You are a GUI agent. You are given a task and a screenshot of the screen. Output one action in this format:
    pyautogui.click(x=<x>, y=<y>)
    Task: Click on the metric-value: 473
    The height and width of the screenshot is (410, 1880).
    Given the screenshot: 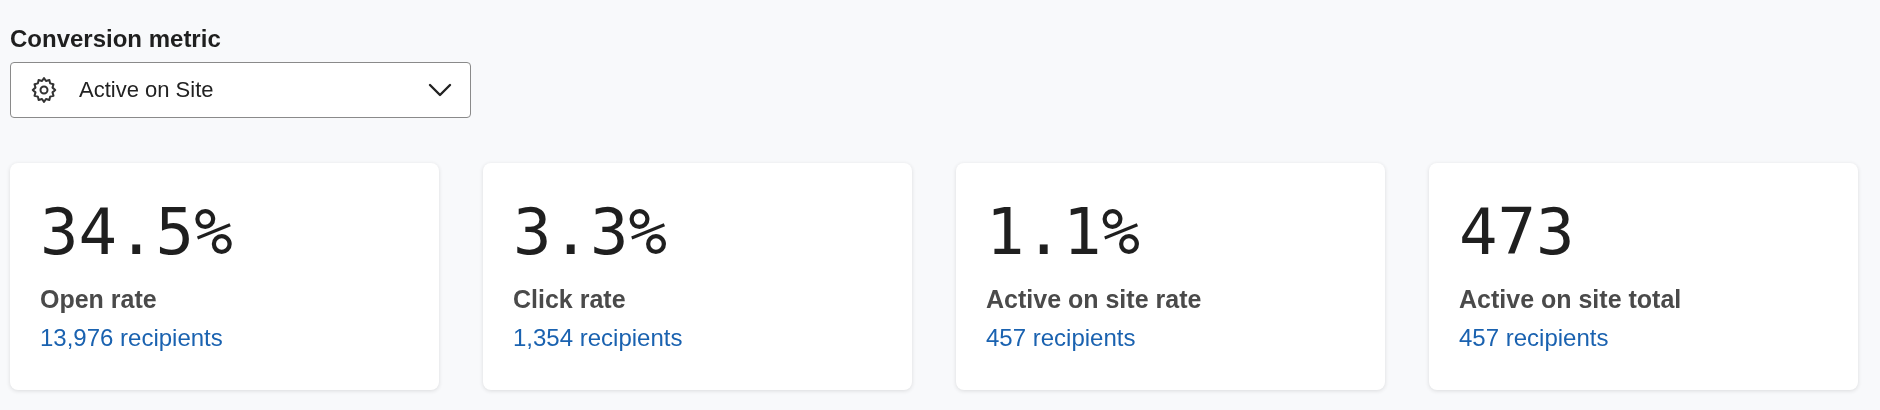 What is the action you would take?
    pyautogui.click(x=1517, y=232)
    